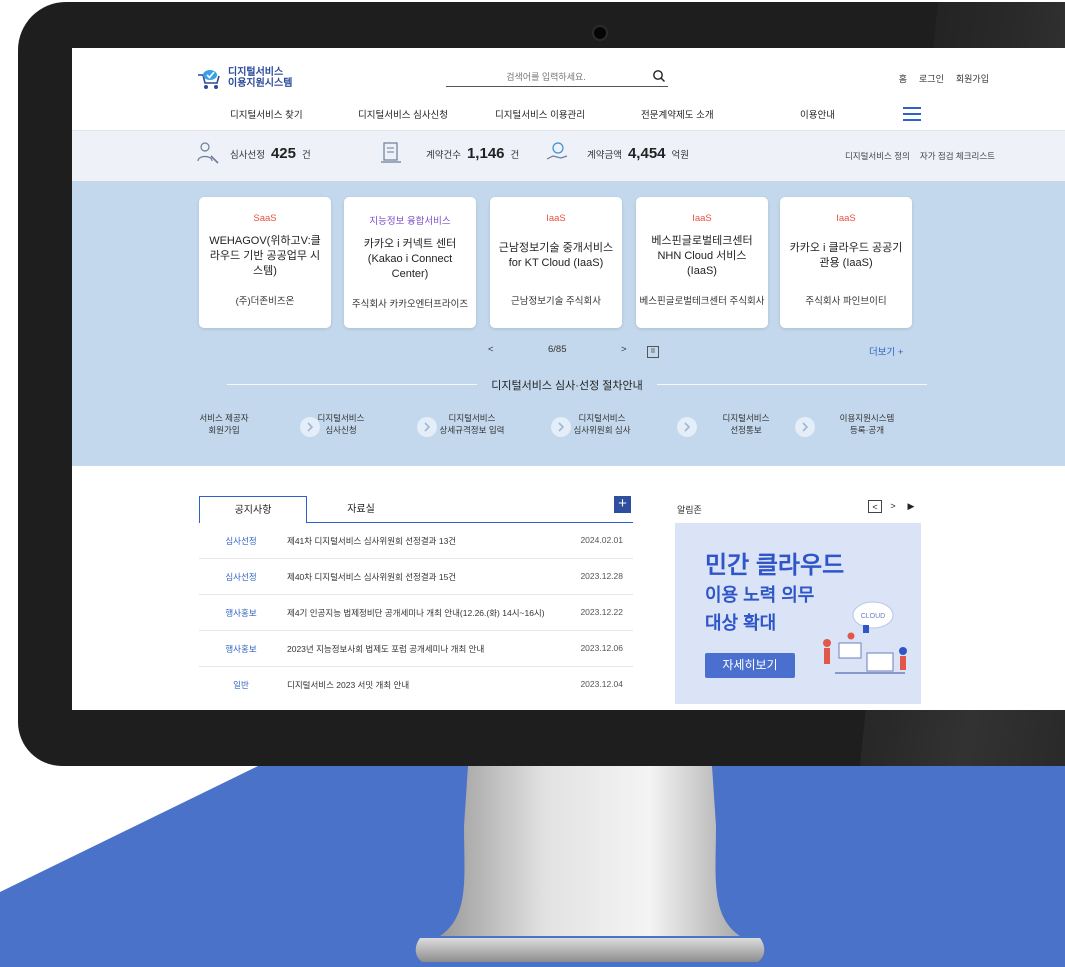  Describe the element at coordinates (646, 153) in the screenshot. I see `stat-amount-value: 4,454` at that location.